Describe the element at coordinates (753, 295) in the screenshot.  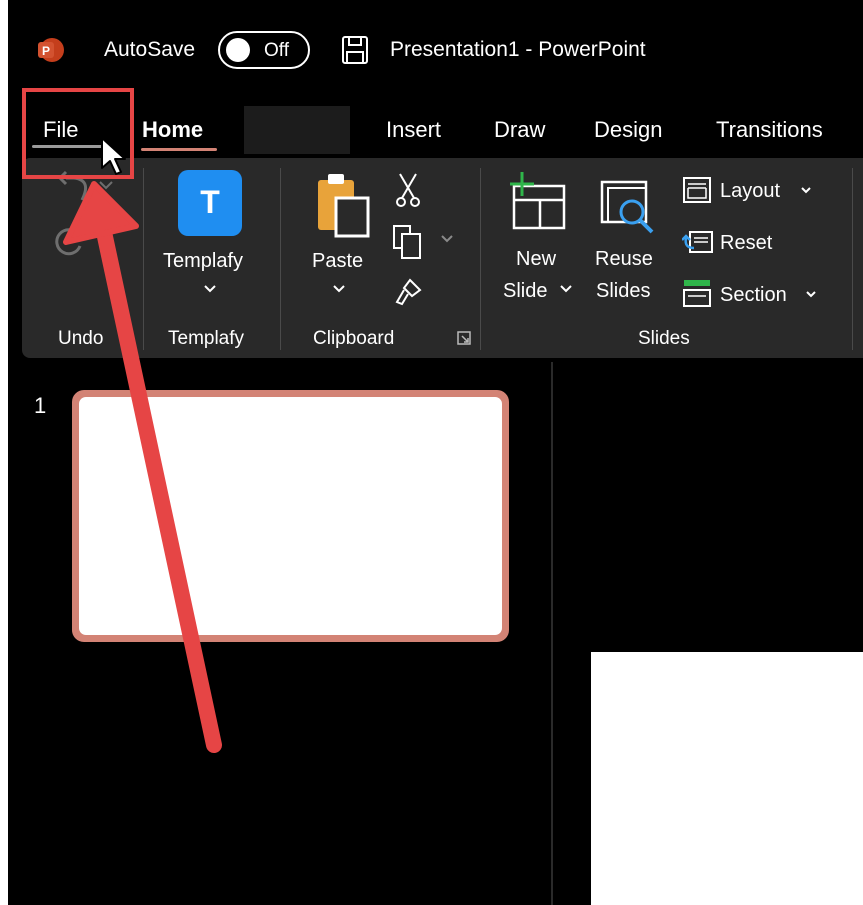
I see `section-button-label: Section` at that location.